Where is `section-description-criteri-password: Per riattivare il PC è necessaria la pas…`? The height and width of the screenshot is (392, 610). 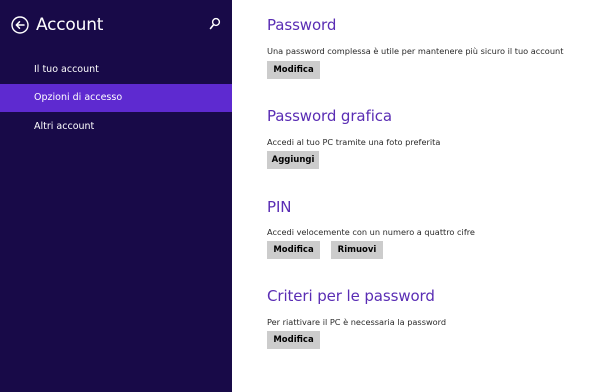
section-description-criteri-password: Per riattivare il PC è necessaria la pas… is located at coordinates (357, 322).